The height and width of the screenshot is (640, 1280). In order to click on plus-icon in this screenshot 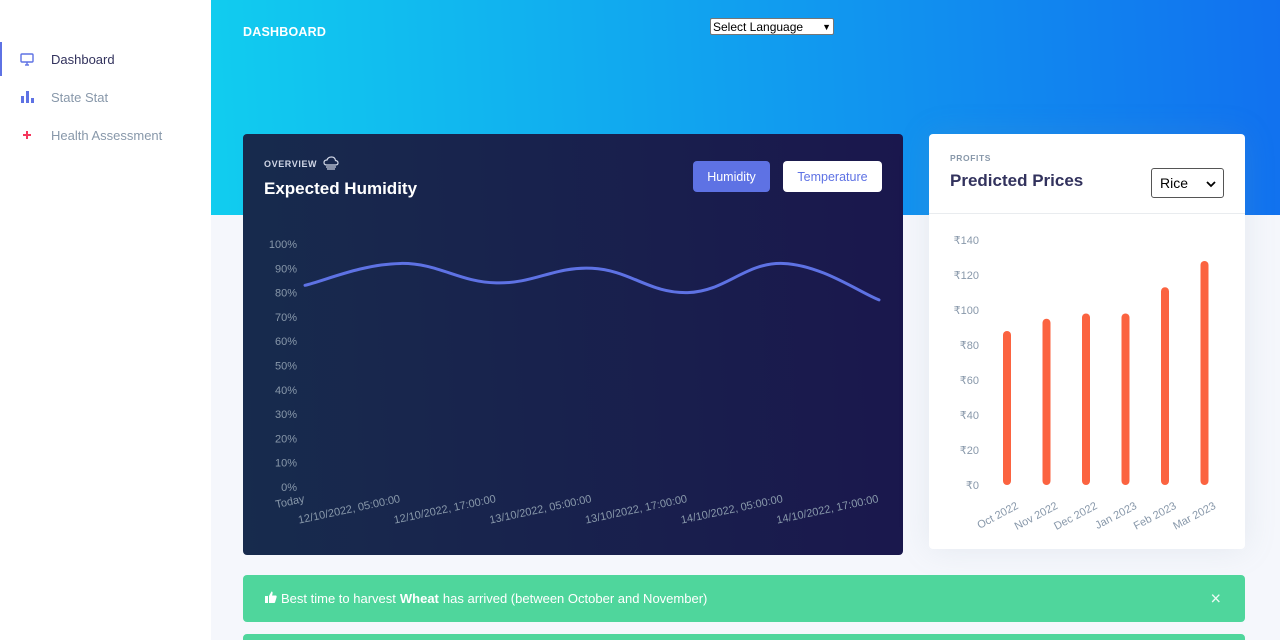, I will do `click(27, 135)`.